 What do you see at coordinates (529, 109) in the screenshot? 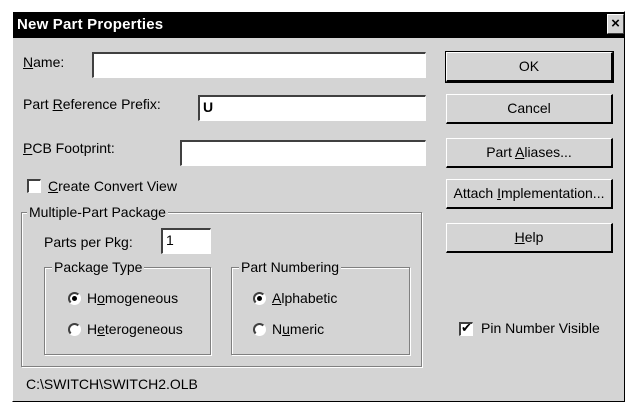
I see `cancel-button: Cancel` at bounding box center [529, 109].